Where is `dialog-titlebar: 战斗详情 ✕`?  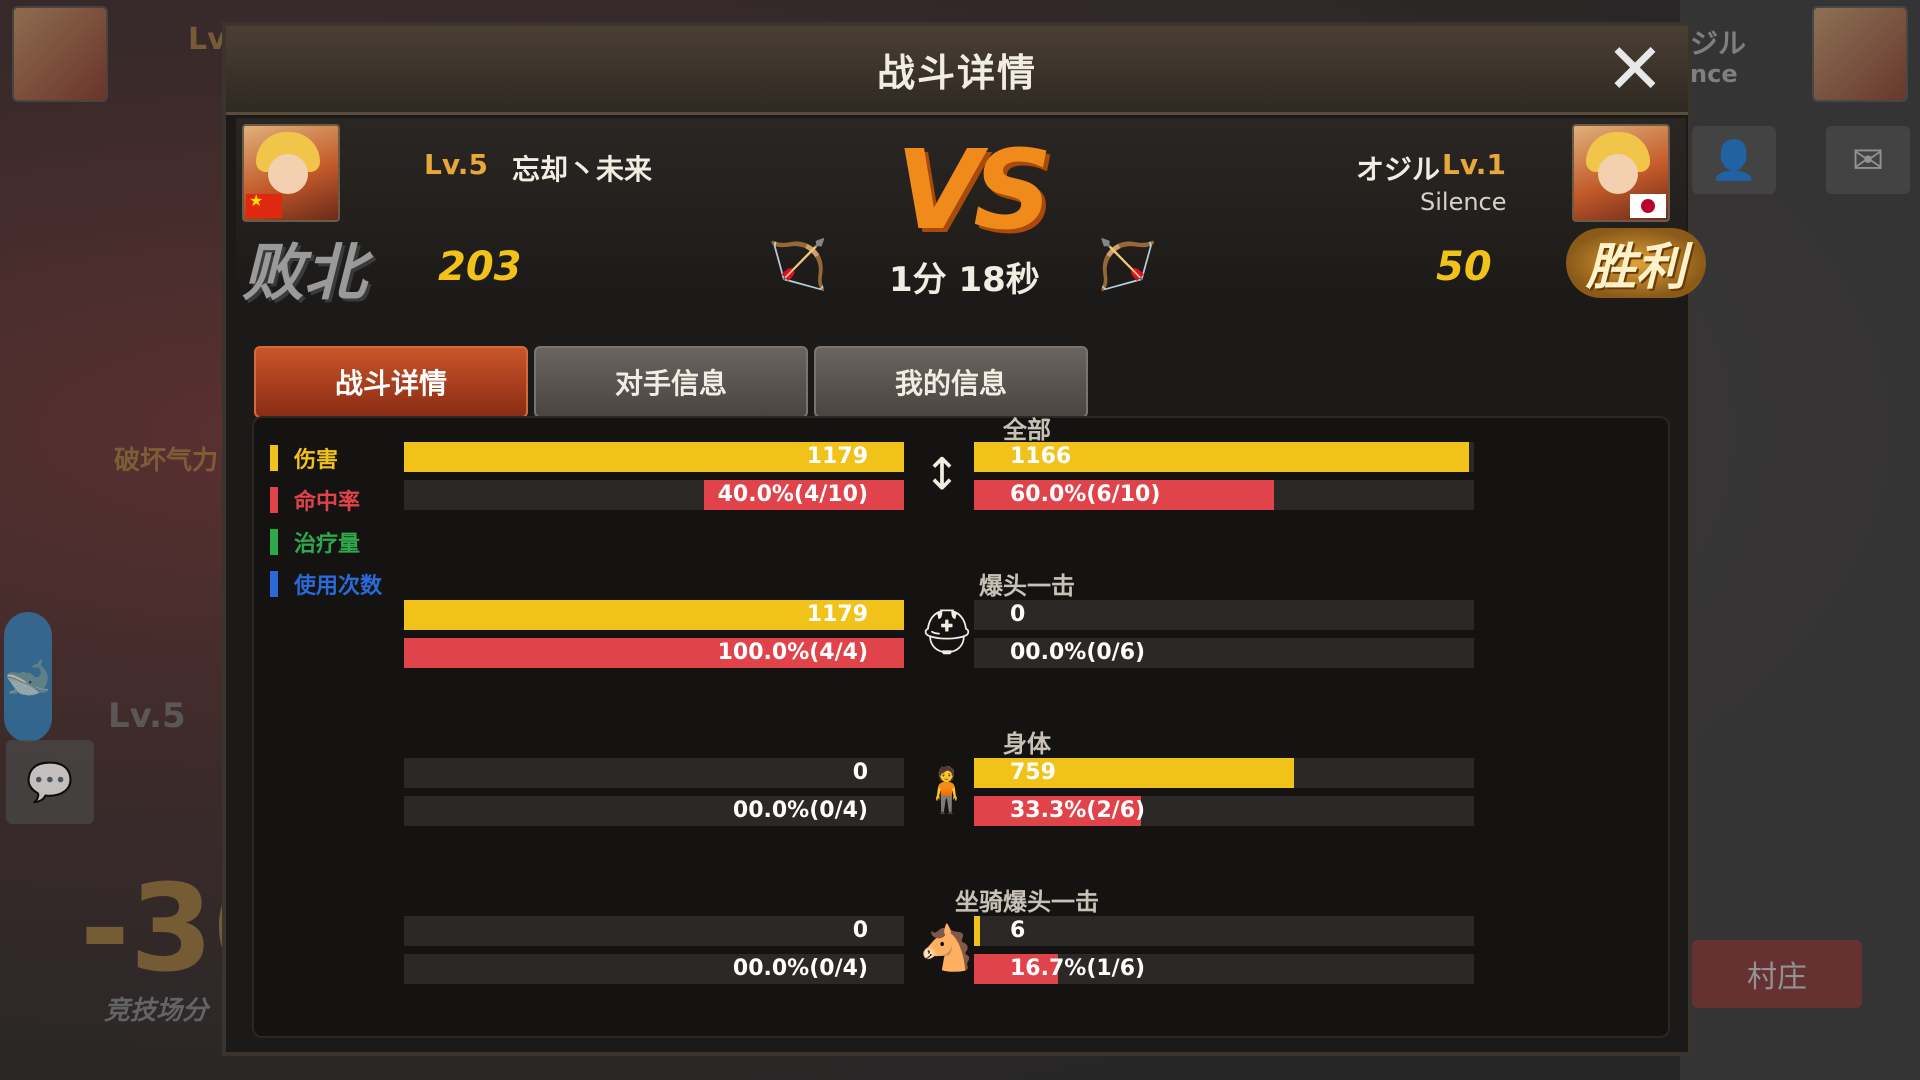 dialog-titlebar: 战斗详情 ✕ is located at coordinates (957, 70).